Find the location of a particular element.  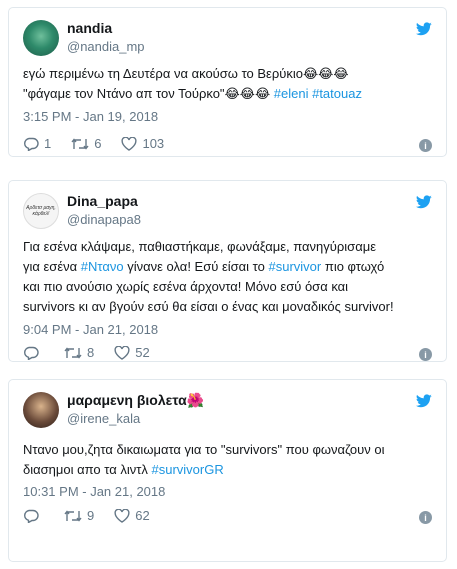

retweet-button: 6 is located at coordinates (86, 143).